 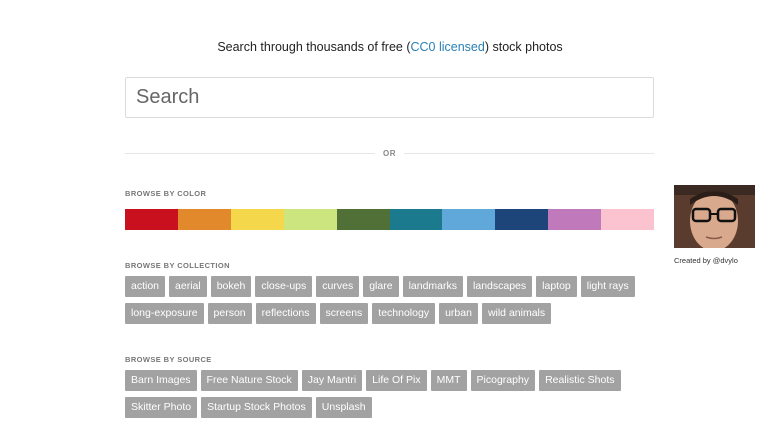 What do you see at coordinates (188, 286) in the screenshot?
I see `collection-tag-aerial: aerial` at bounding box center [188, 286].